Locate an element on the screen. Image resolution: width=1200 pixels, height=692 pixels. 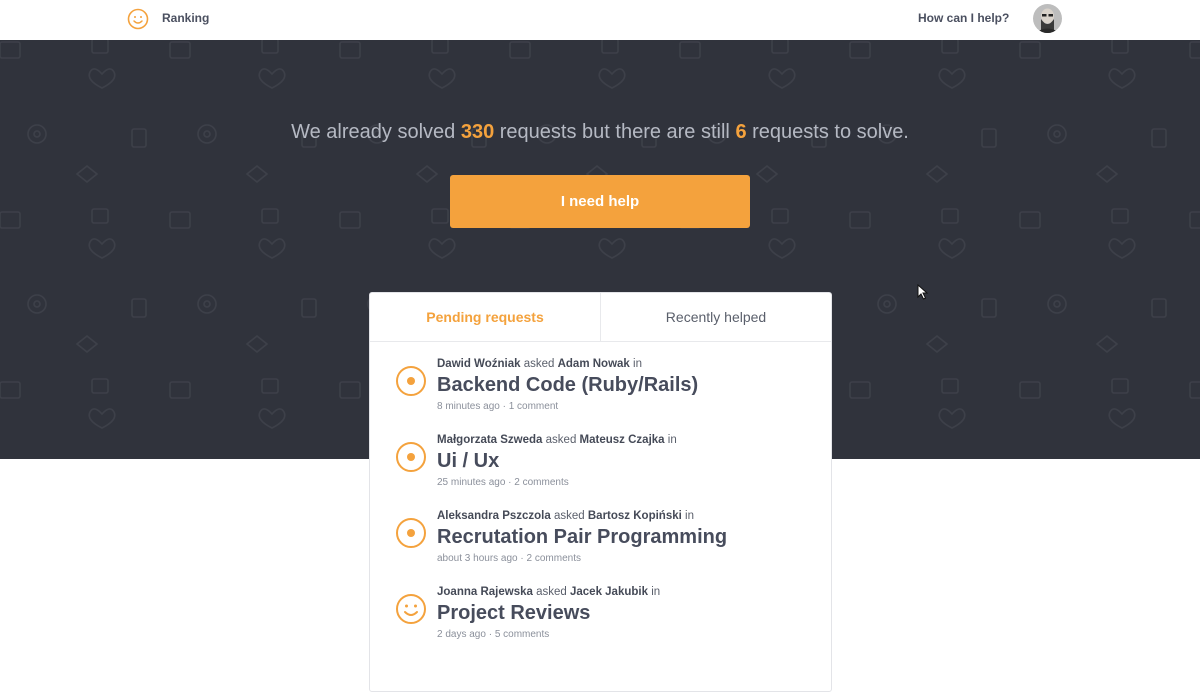
tab-recently-helped: Recently helped is located at coordinates (716, 317).